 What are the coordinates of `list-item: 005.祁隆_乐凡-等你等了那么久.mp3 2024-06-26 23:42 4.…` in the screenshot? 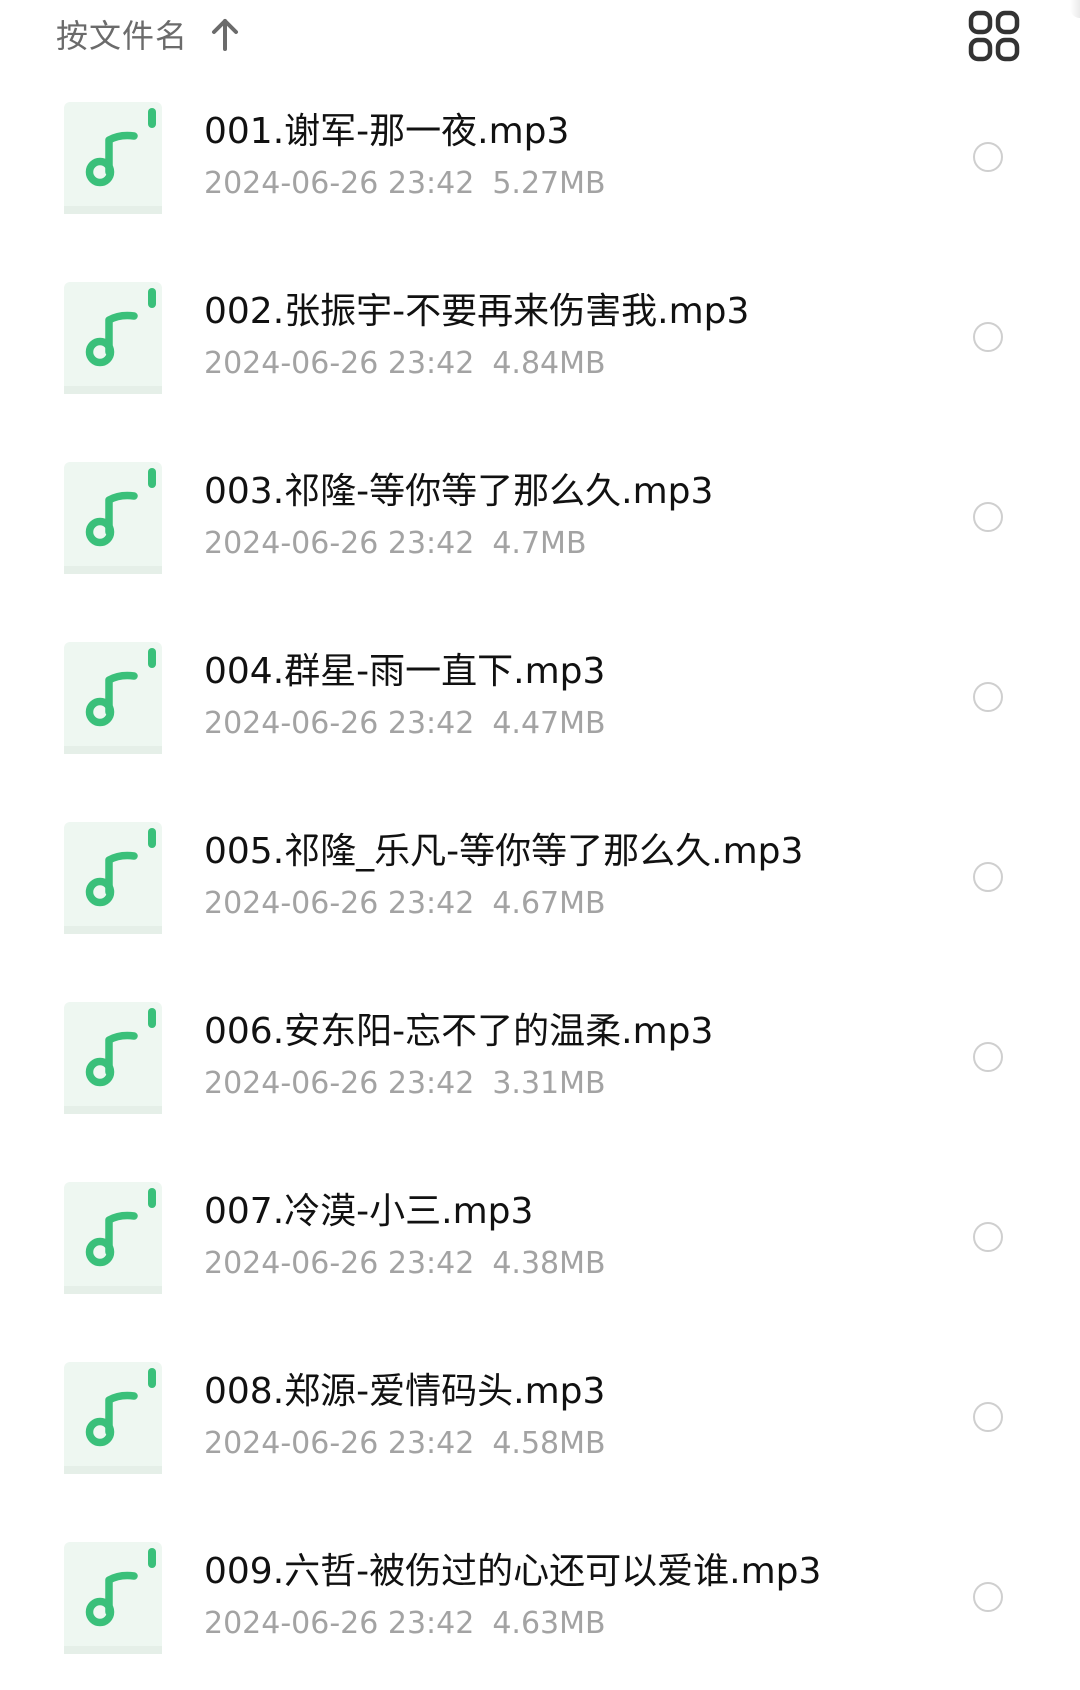 It's located at (540, 880).